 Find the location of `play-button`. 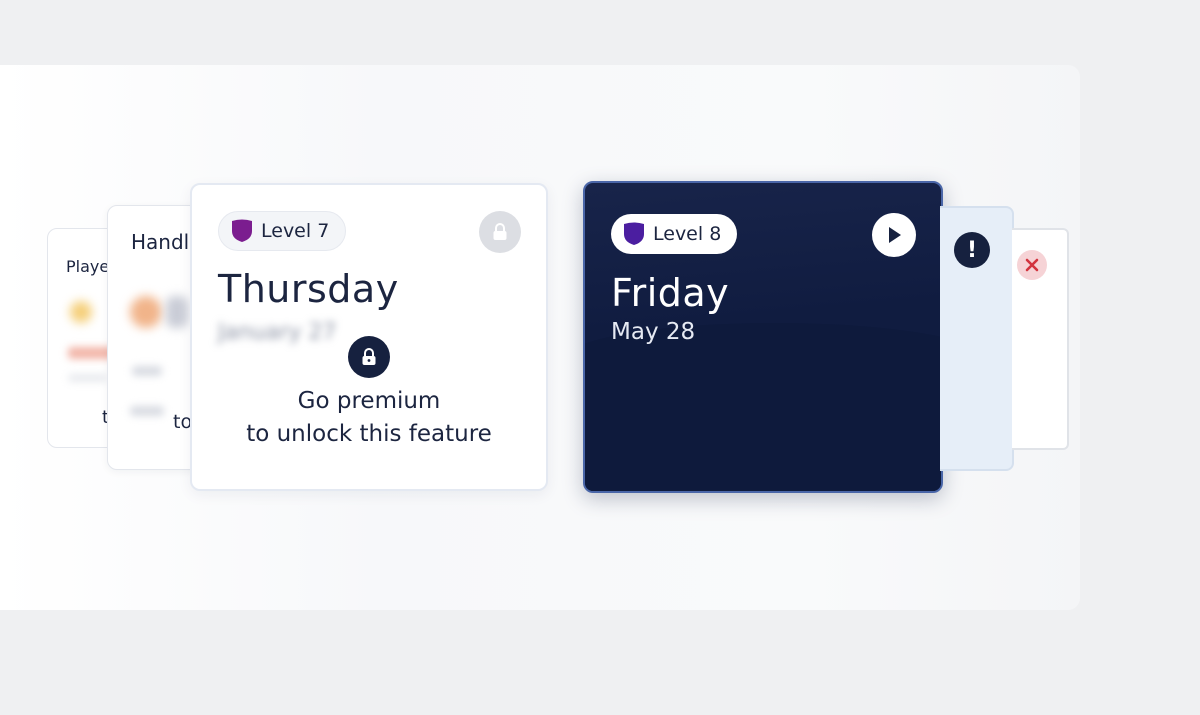

play-button is located at coordinates (894, 235).